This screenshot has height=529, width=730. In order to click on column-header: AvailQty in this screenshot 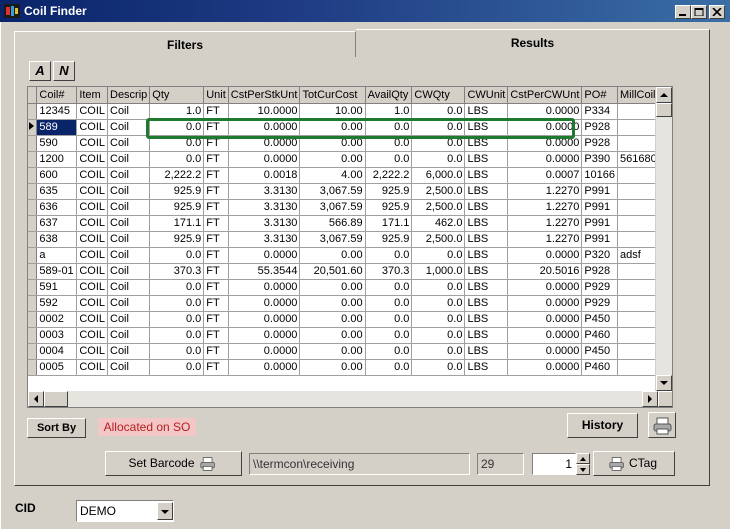, I will do `click(389, 95)`.